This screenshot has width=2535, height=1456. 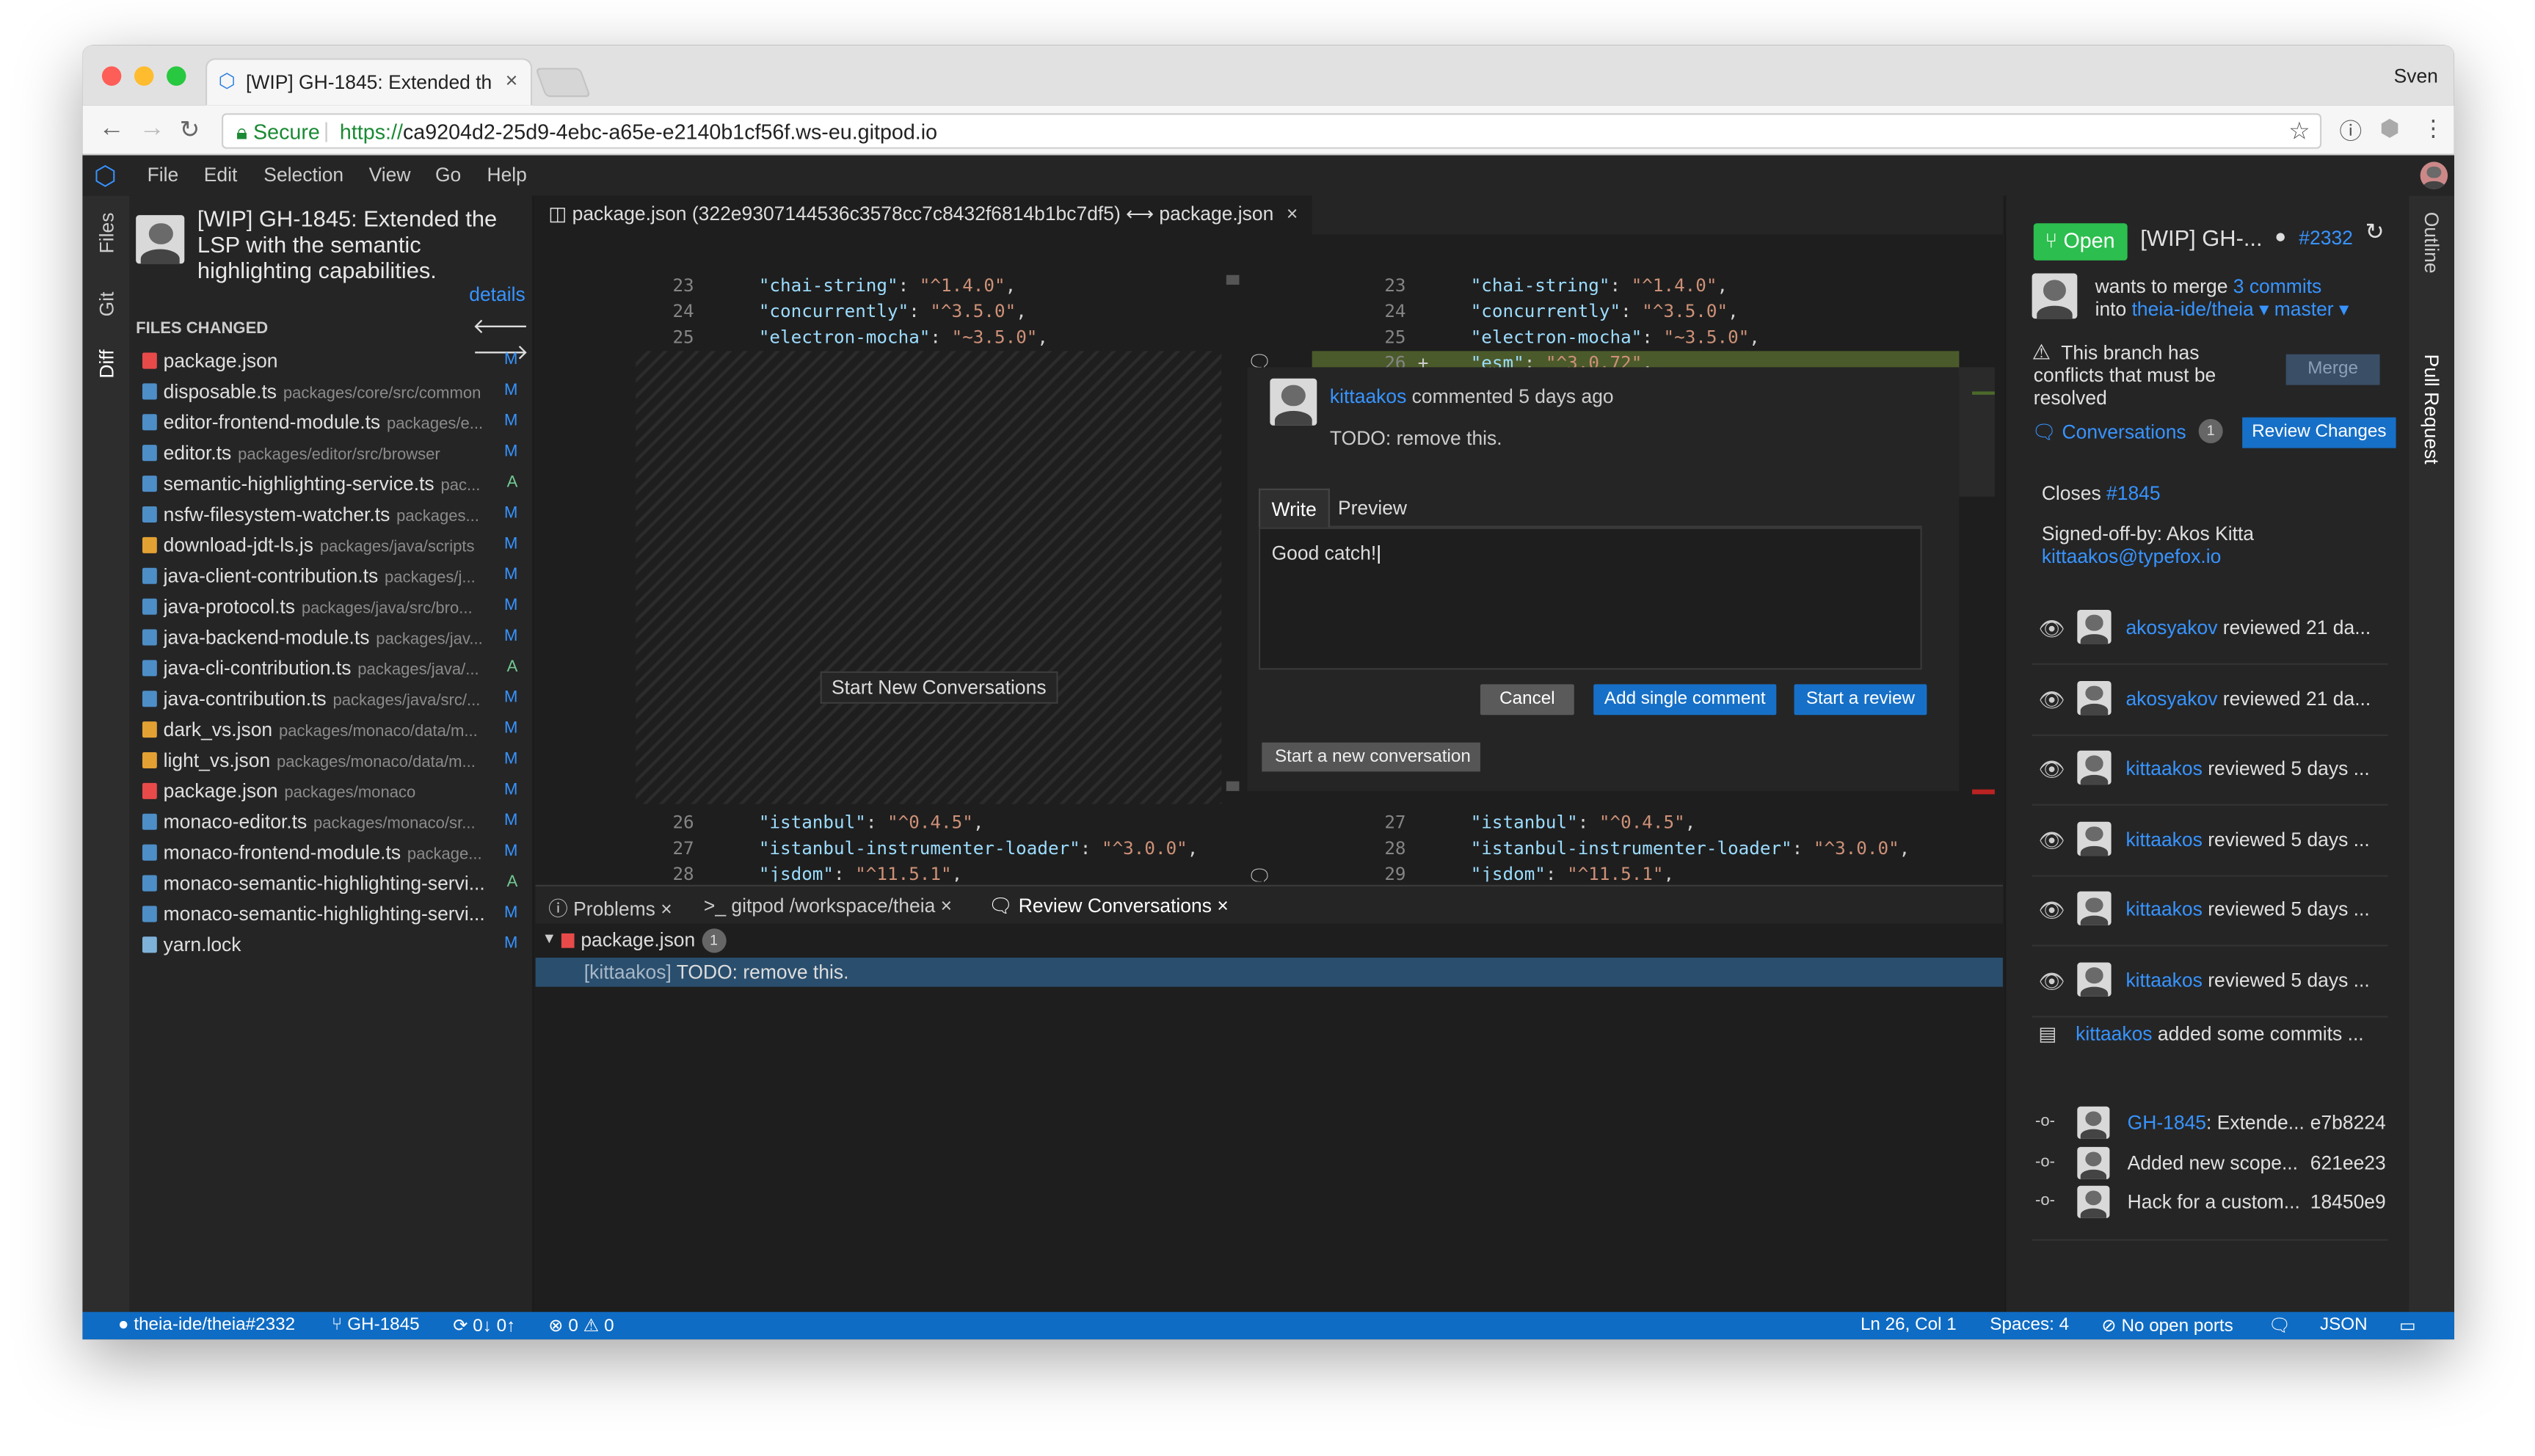 I want to click on back-icon: ←, so click(x=111, y=130).